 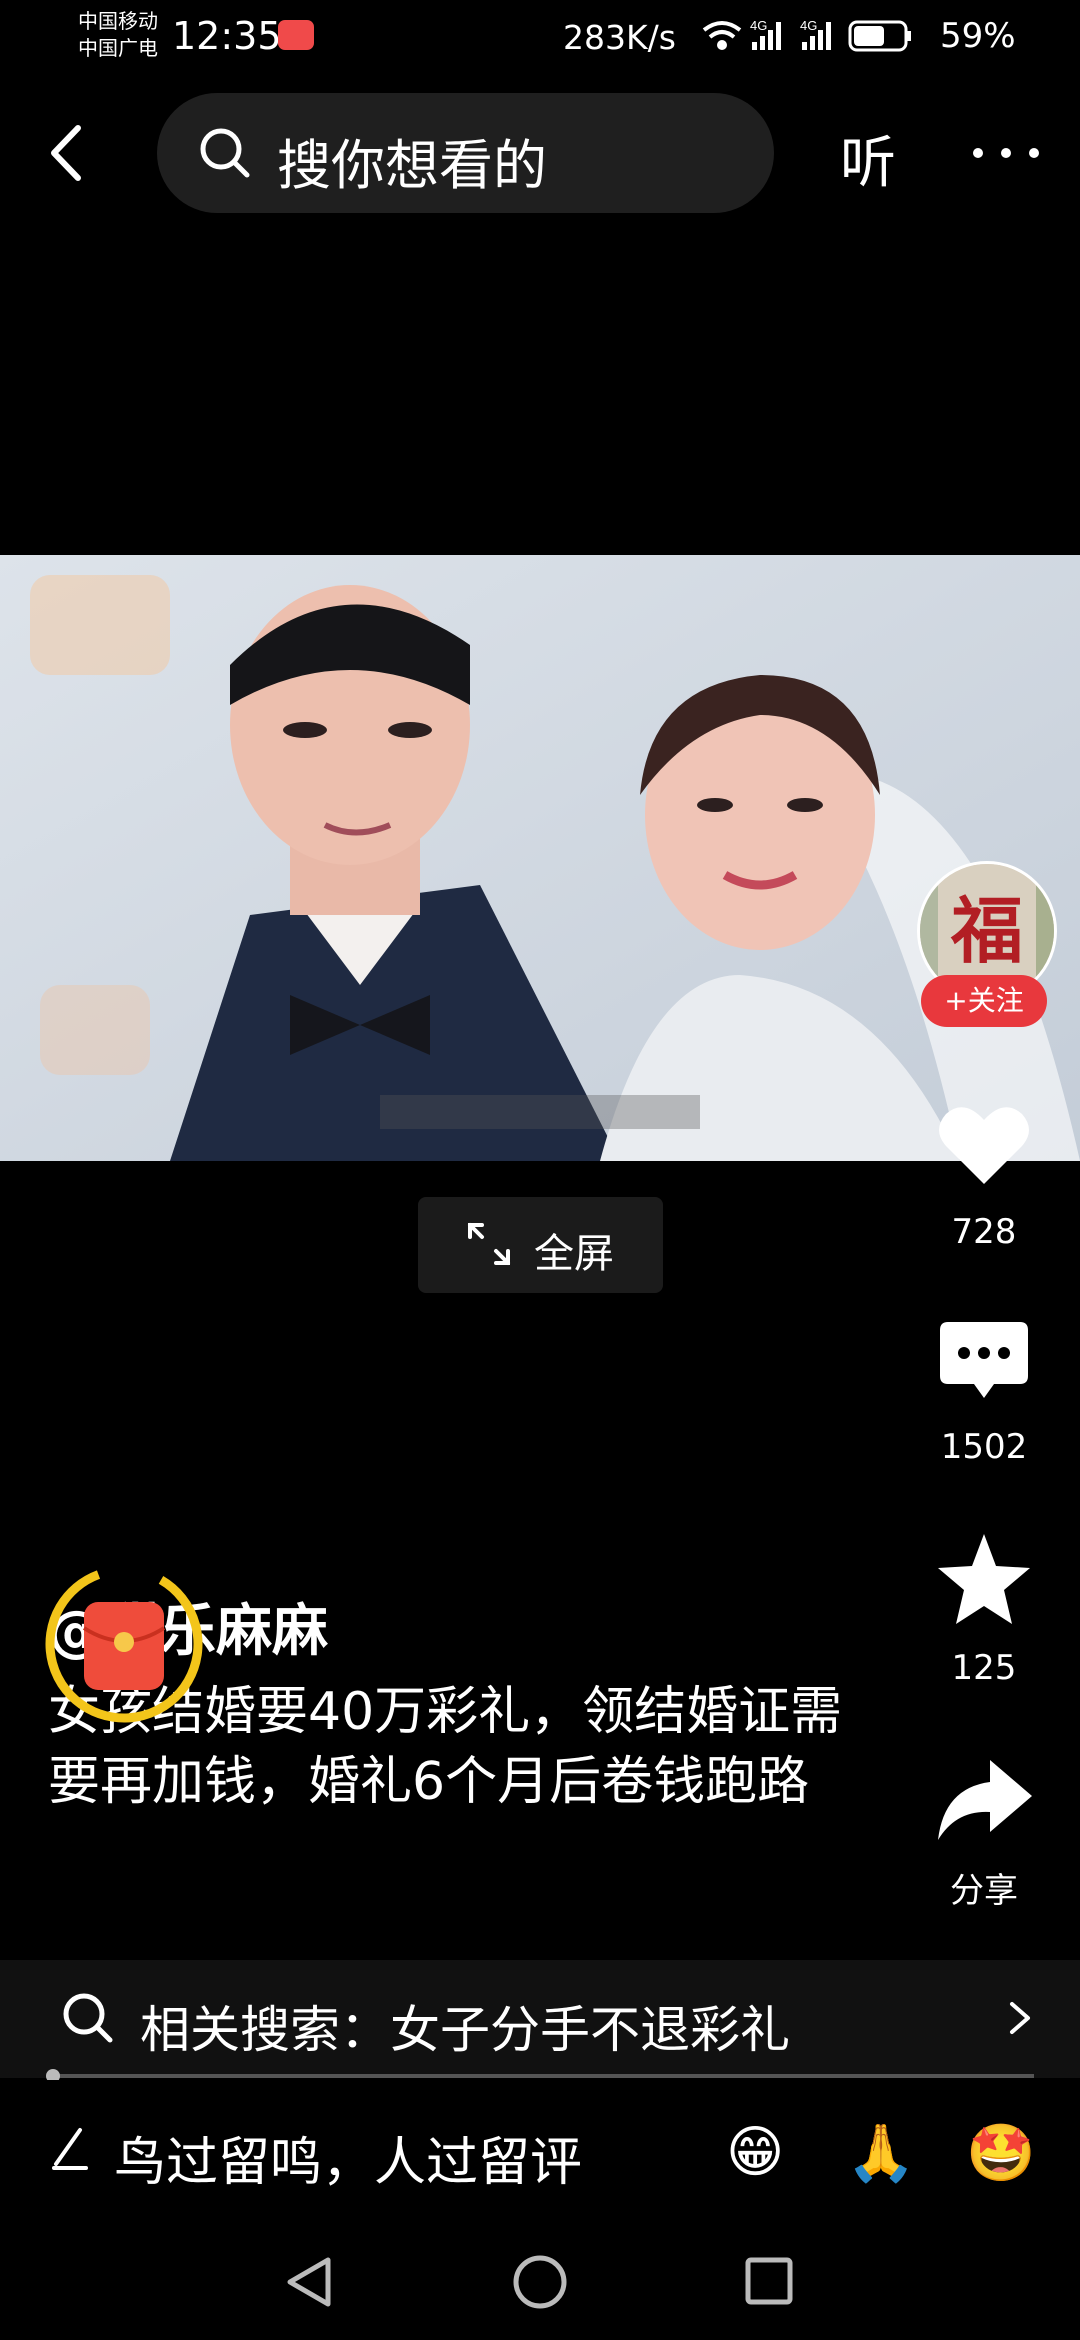 What do you see at coordinates (984, 1447) in the screenshot?
I see `comment-count: 1502` at bounding box center [984, 1447].